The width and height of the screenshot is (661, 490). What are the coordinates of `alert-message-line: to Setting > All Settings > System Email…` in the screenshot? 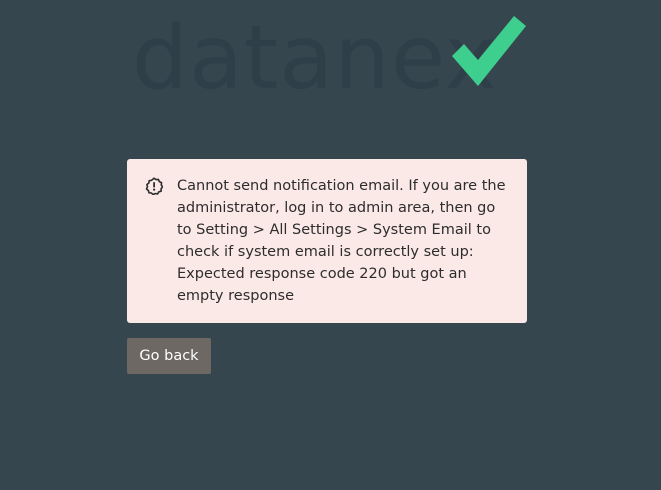 It's located at (334, 230).